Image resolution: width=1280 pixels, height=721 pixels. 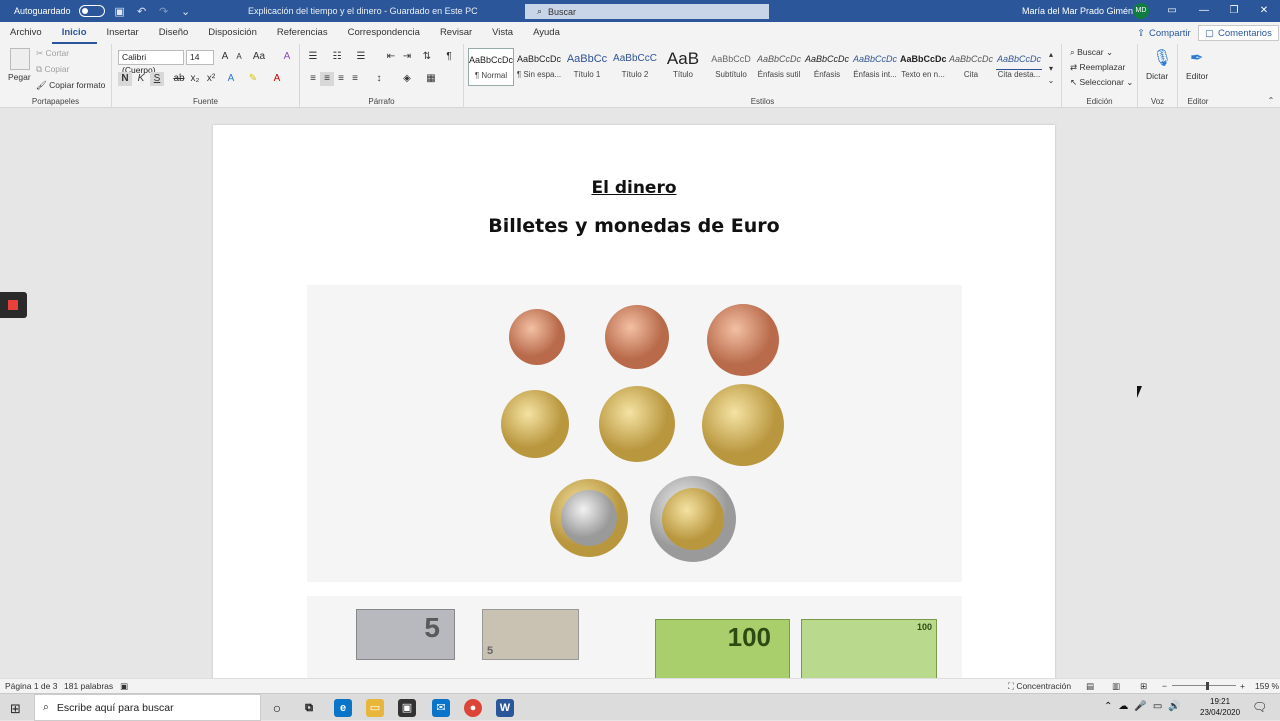 What do you see at coordinates (74, 33) in the screenshot?
I see `tab-inicio: Inicio` at bounding box center [74, 33].